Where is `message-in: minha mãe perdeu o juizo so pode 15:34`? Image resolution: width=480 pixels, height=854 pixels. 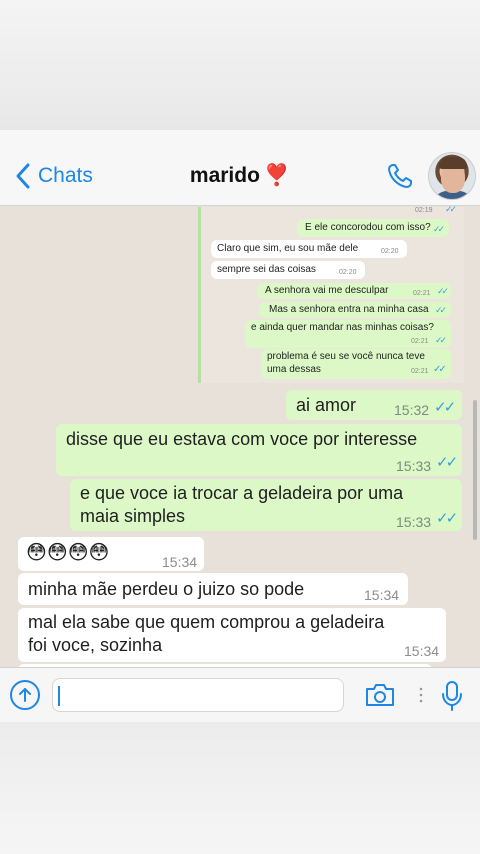
message-in: minha mãe perdeu o juizo so pode 15:34 is located at coordinates (213, 589).